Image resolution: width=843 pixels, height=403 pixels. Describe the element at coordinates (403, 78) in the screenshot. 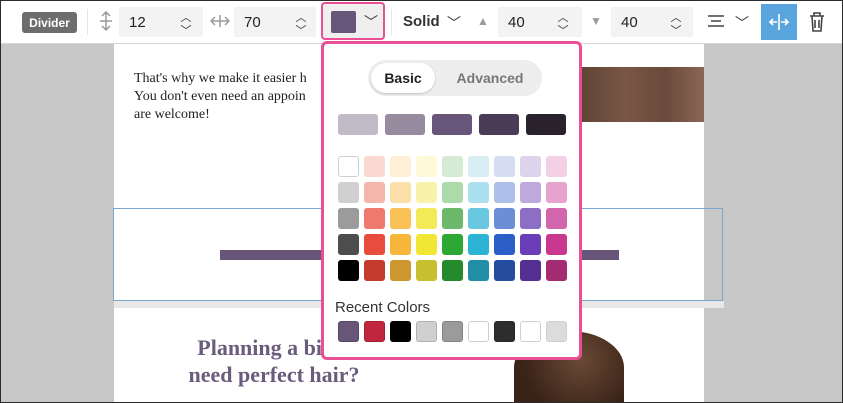

I see `tab-basic: Basic` at that location.